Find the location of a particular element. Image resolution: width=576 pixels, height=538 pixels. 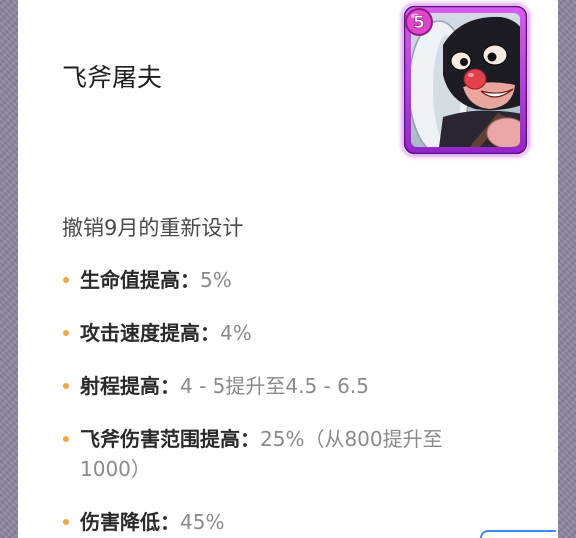

change-label: 飞斧伤害范围提高： is located at coordinates (170, 439).